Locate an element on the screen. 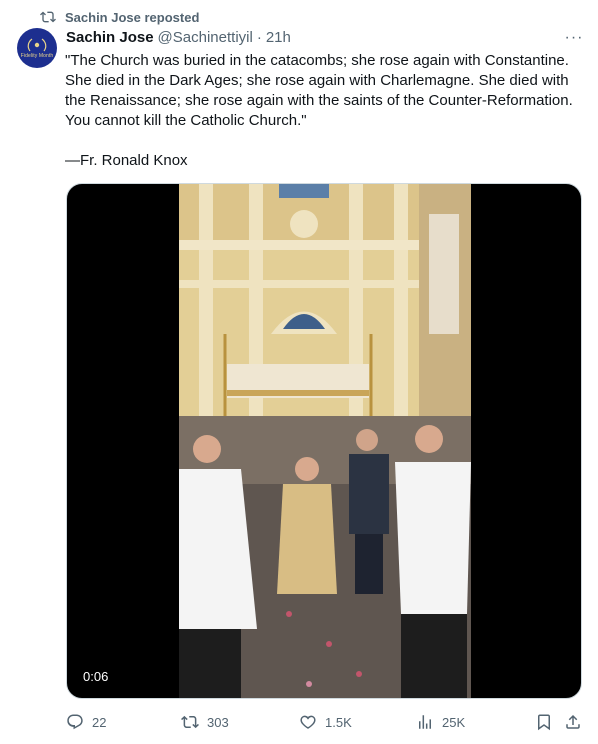 Image resolution: width=598 pixels, height=744 pixels. bookmark-icon is located at coordinates (544, 722).